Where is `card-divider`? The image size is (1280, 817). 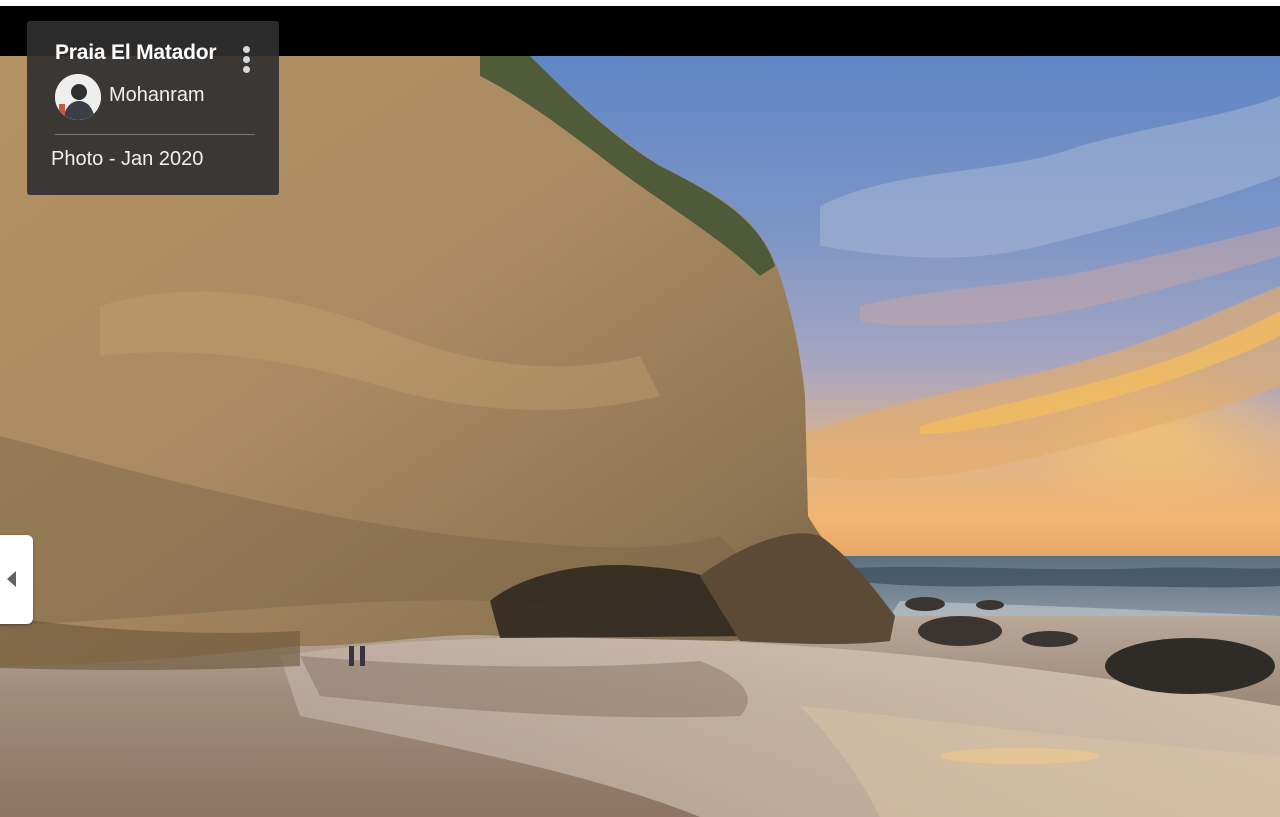
card-divider is located at coordinates (155, 134).